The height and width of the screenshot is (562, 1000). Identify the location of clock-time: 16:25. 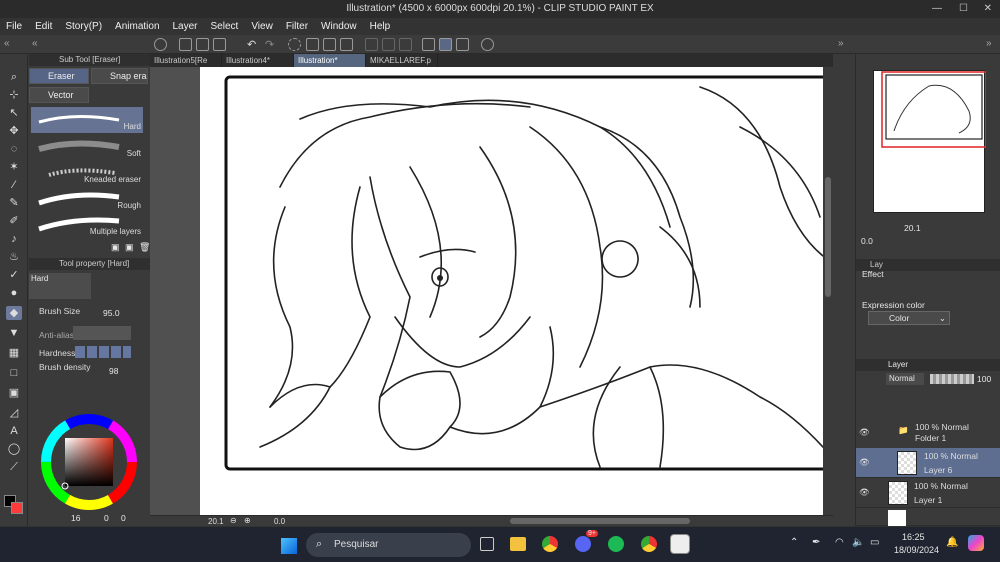
(913, 537).